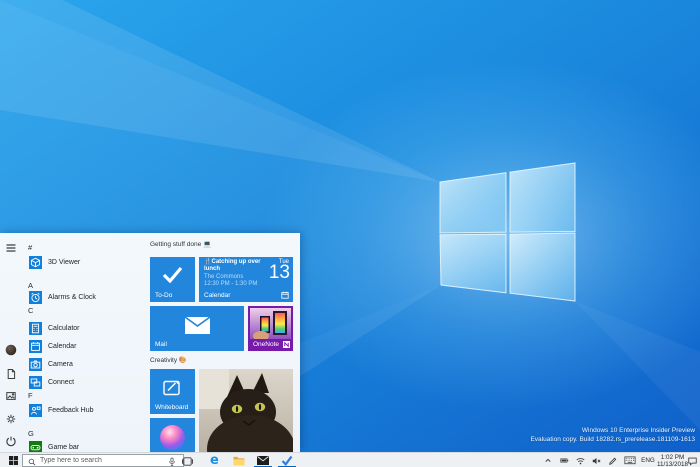  I want to click on colorful-sphere-icon, so click(172, 437).